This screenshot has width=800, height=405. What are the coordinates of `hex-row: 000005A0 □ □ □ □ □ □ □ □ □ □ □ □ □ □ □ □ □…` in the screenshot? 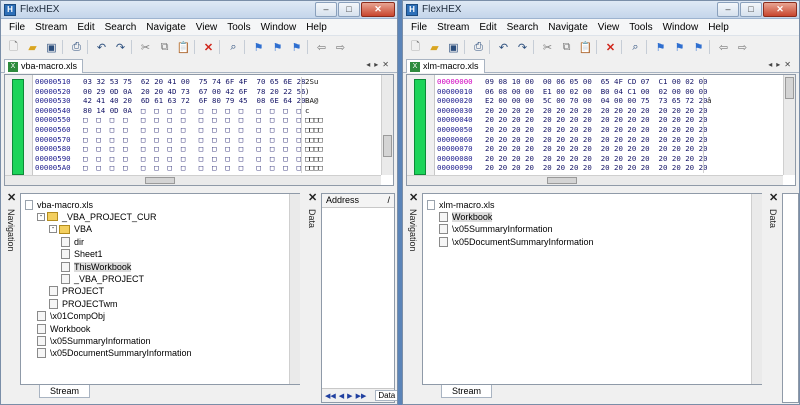 It's located at (190, 168).